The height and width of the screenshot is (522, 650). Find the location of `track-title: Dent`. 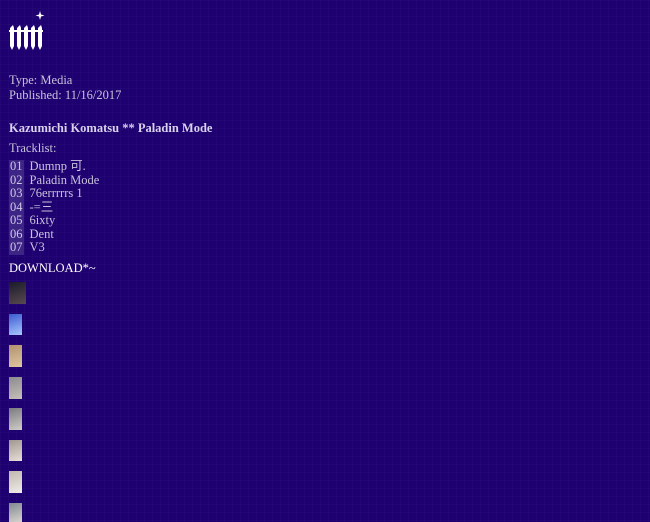

track-title: Dent is located at coordinates (41, 233).